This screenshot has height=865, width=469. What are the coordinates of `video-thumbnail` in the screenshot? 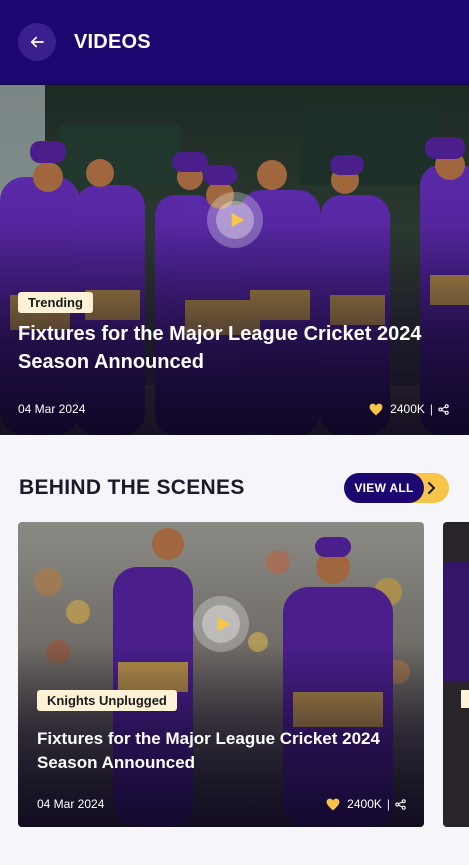 It's located at (456, 674).